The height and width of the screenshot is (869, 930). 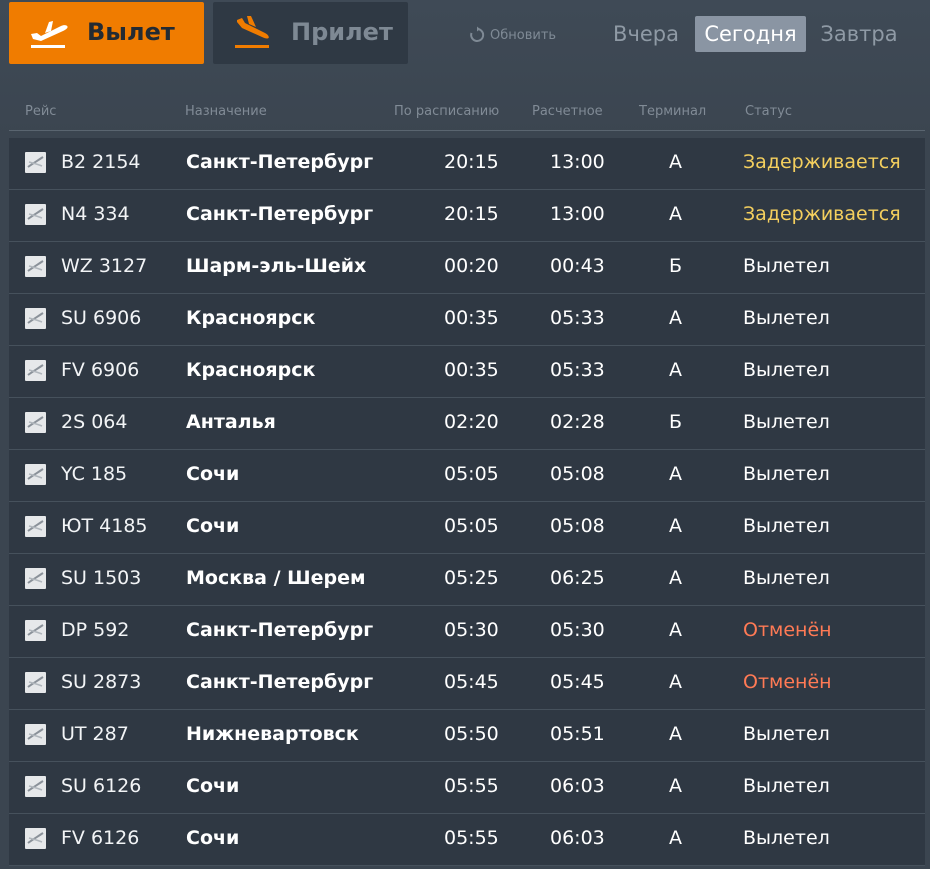 I want to click on day-tomorrow: Завтра, so click(x=859, y=34).